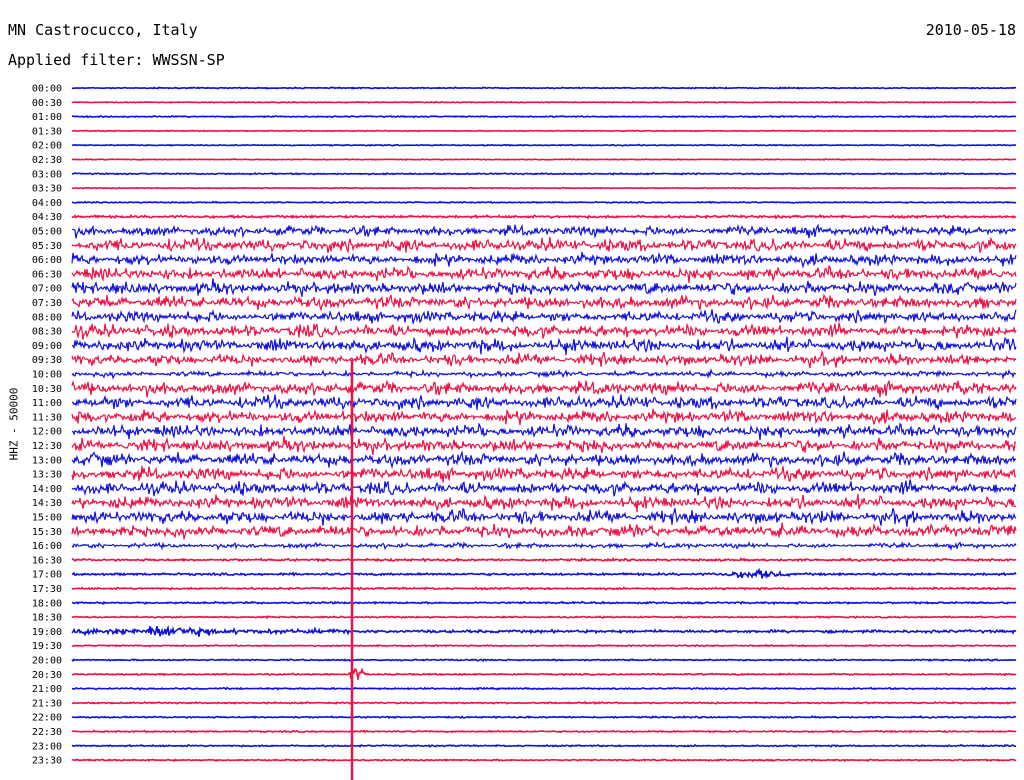  What do you see at coordinates (47, 632) in the screenshot?
I see `tick-label: 19:00` at bounding box center [47, 632].